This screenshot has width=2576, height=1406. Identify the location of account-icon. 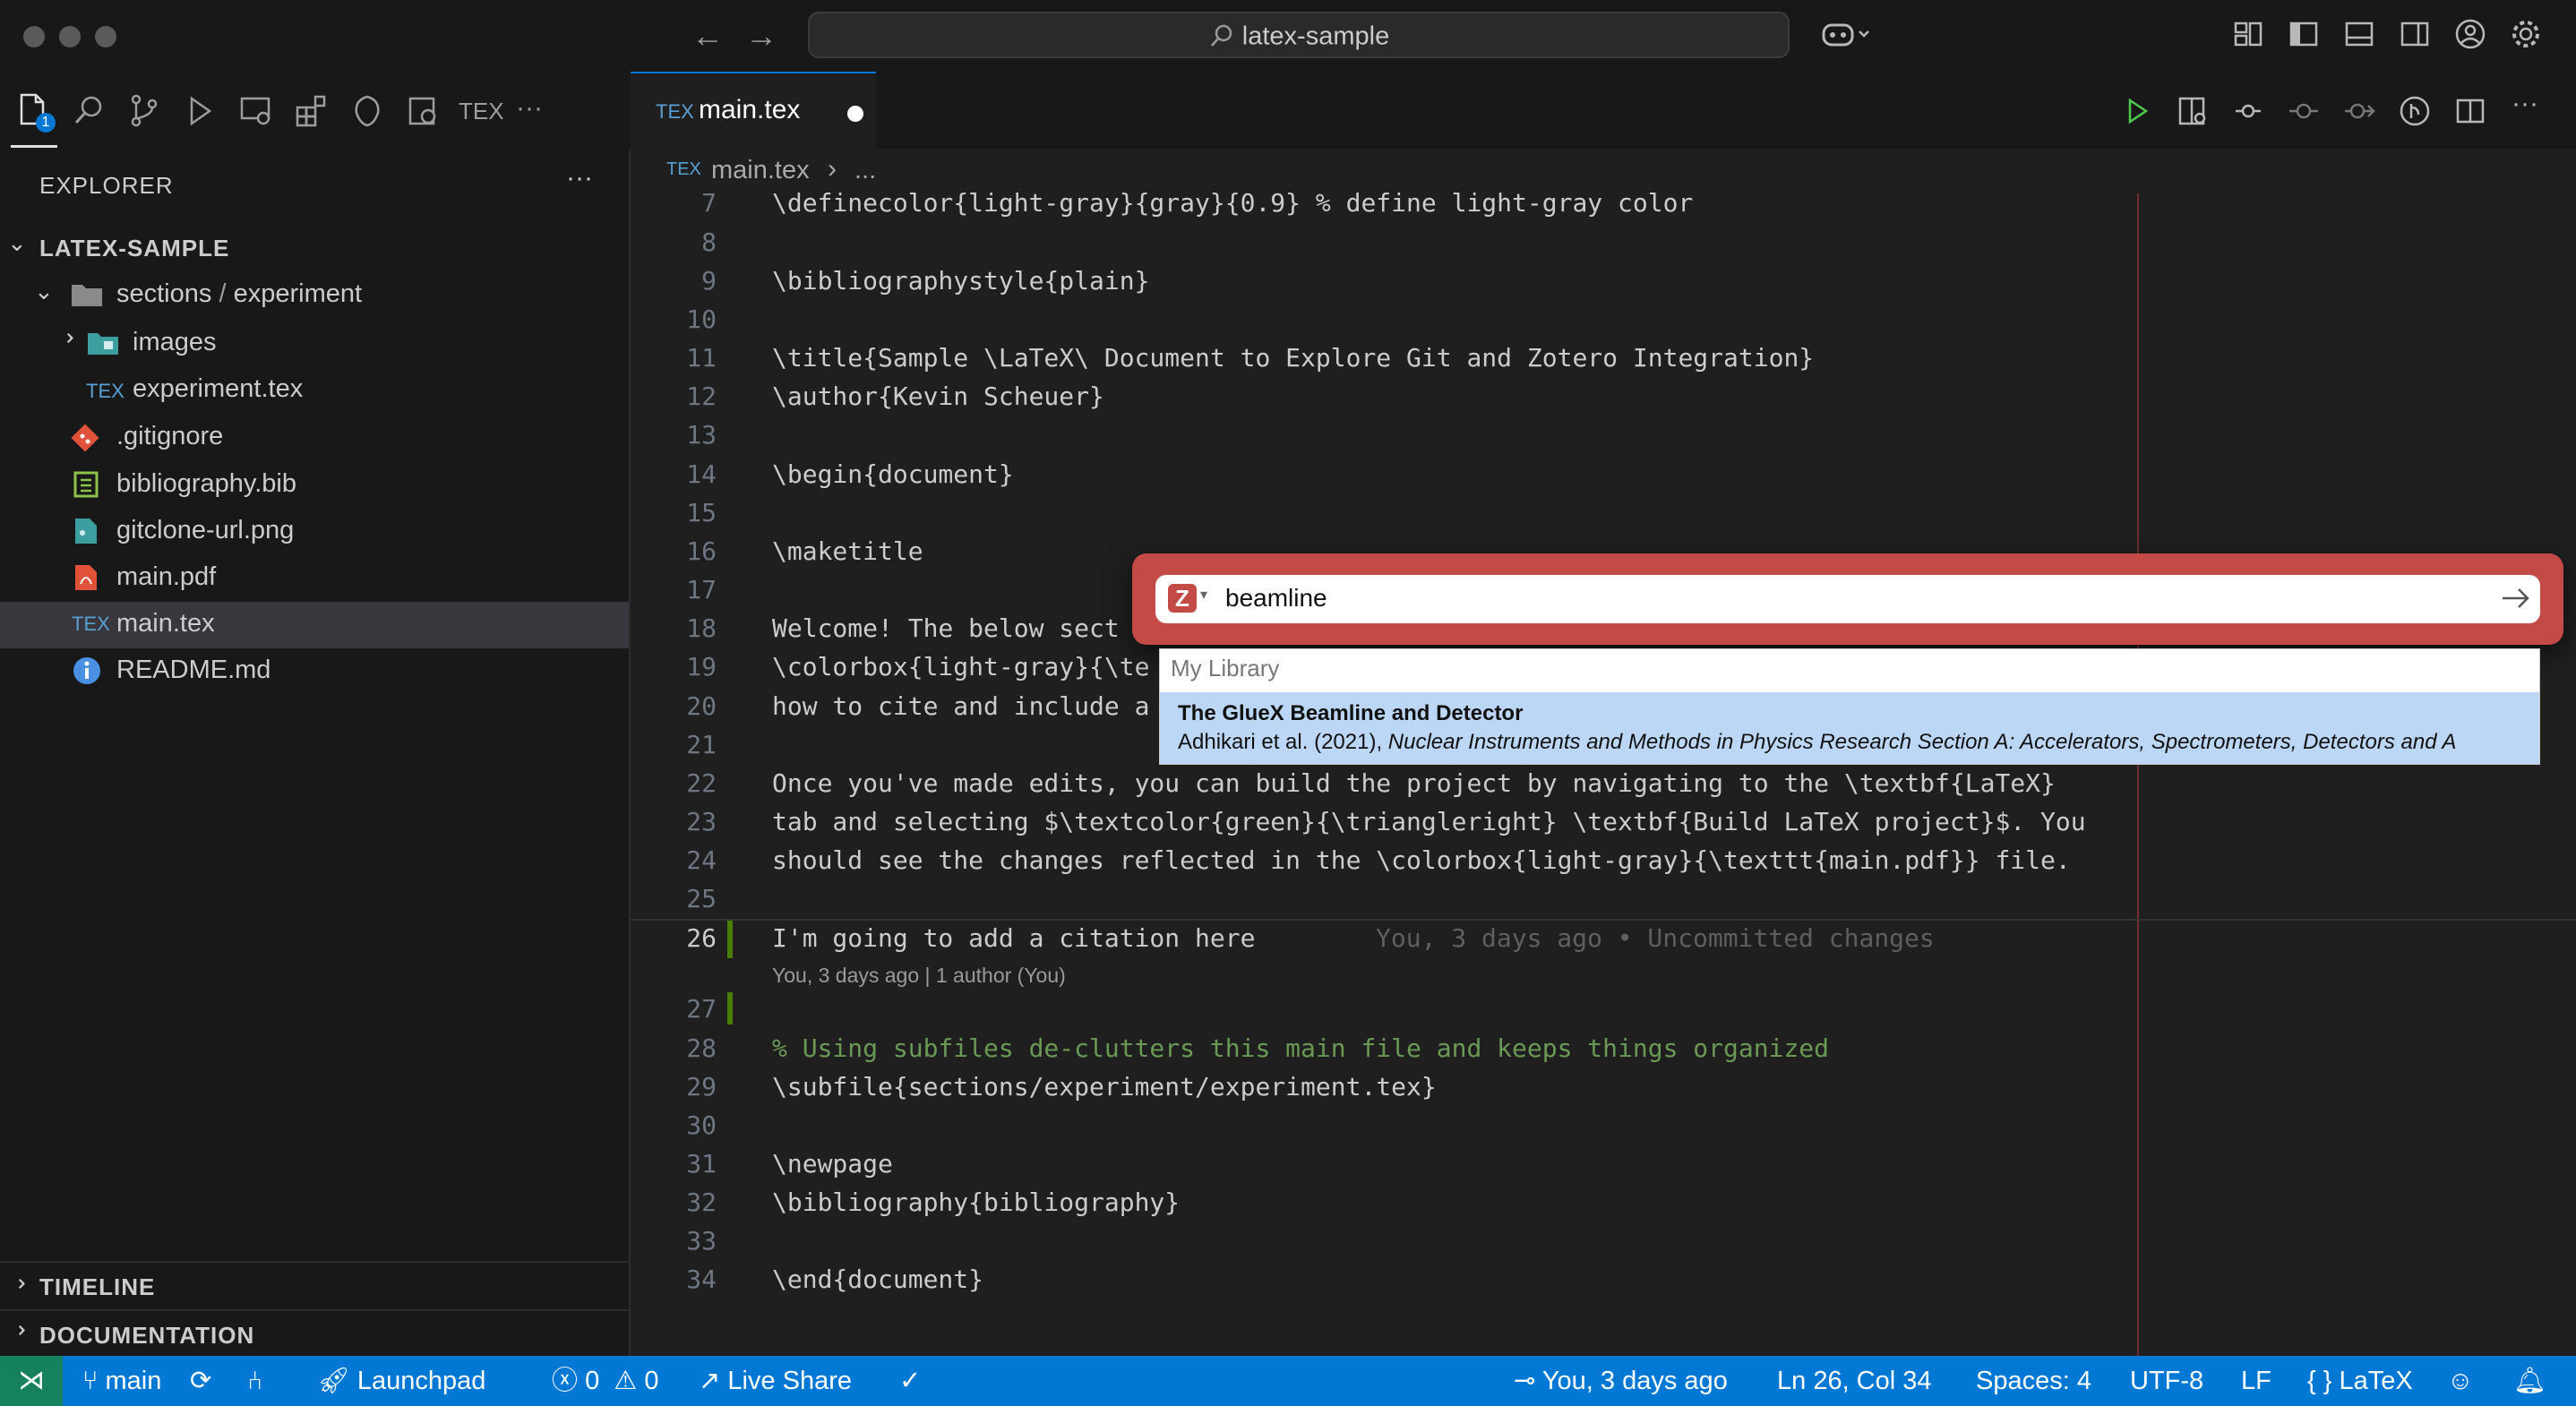
(2470, 34).